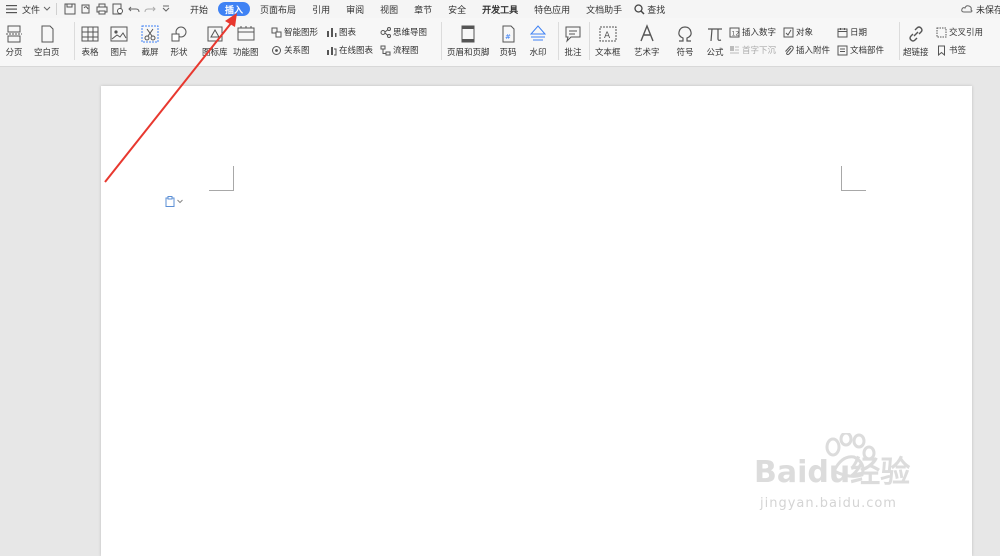 The height and width of the screenshot is (556, 1000). What do you see at coordinates (832, 472) in the screenshot?
I see `watermark-brand: Baidu经验` at bounding box center [832, 472].